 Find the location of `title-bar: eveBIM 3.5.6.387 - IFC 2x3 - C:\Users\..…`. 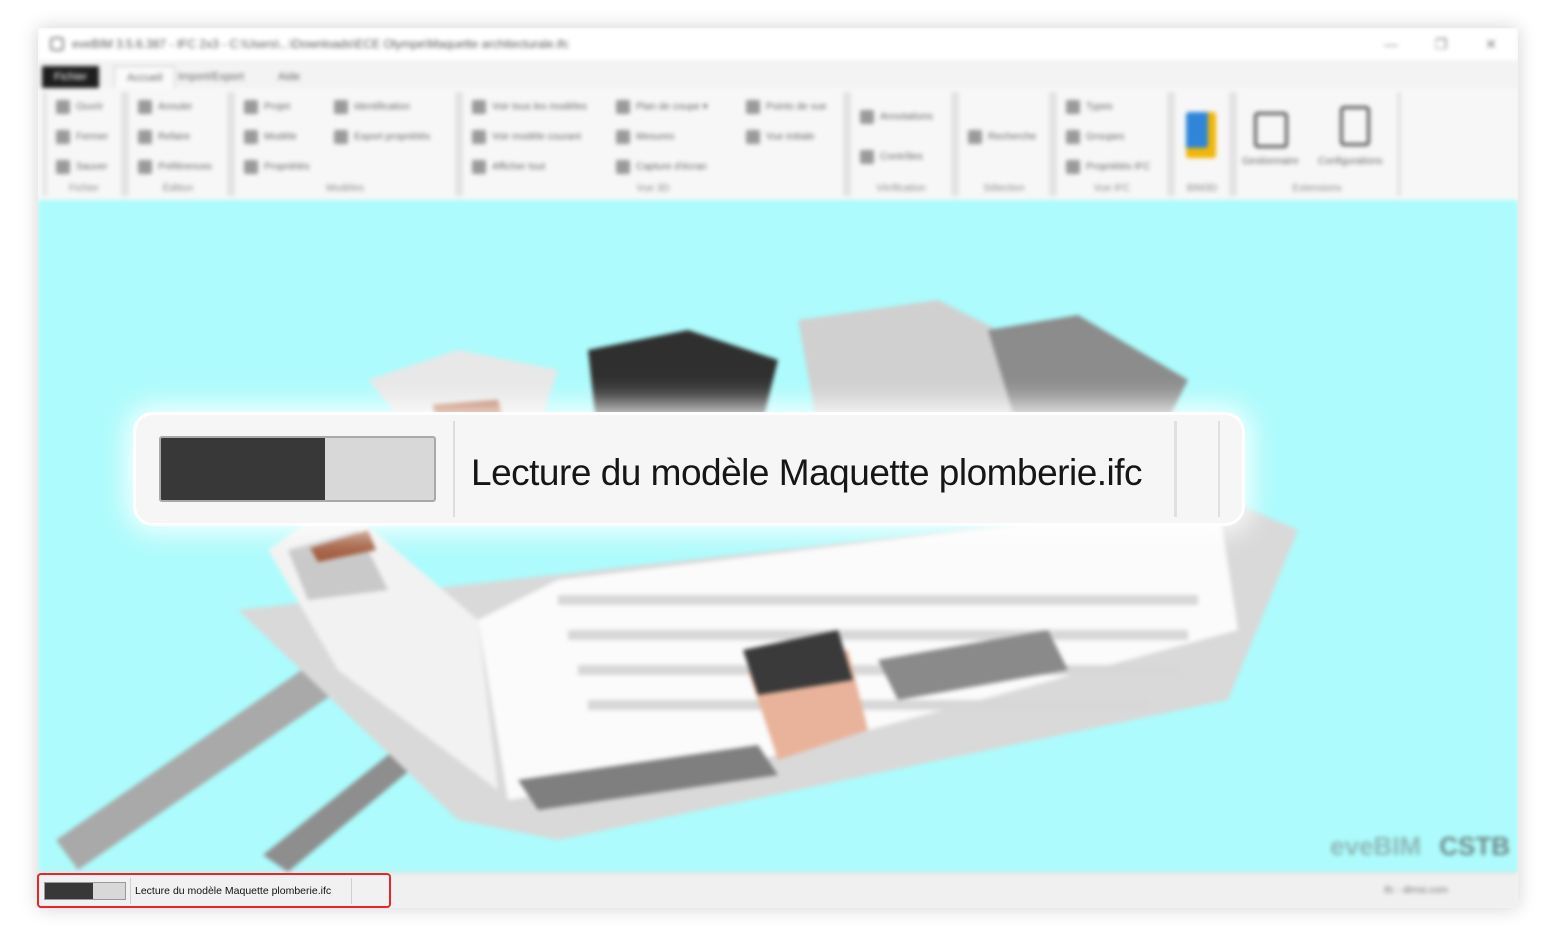

title-bar: eveBIM 3.5.6.387 - IFC 2x3 - C:\Users\..… is located at coordinates (778, 44).